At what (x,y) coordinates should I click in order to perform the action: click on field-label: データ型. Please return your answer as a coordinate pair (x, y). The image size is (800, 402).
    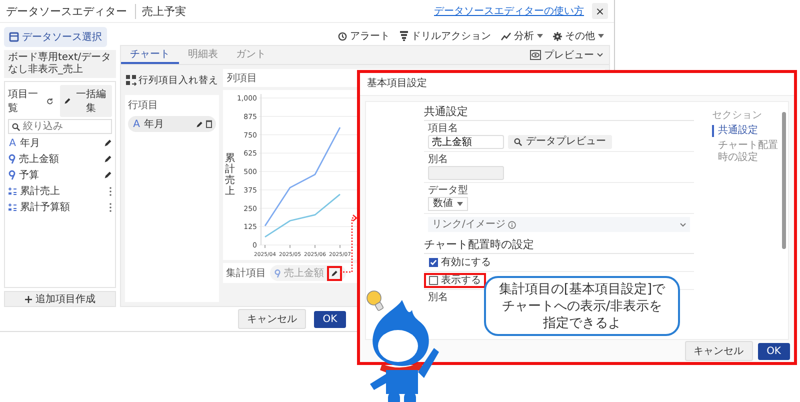
    Looking at the image, I should click on (448, 190).